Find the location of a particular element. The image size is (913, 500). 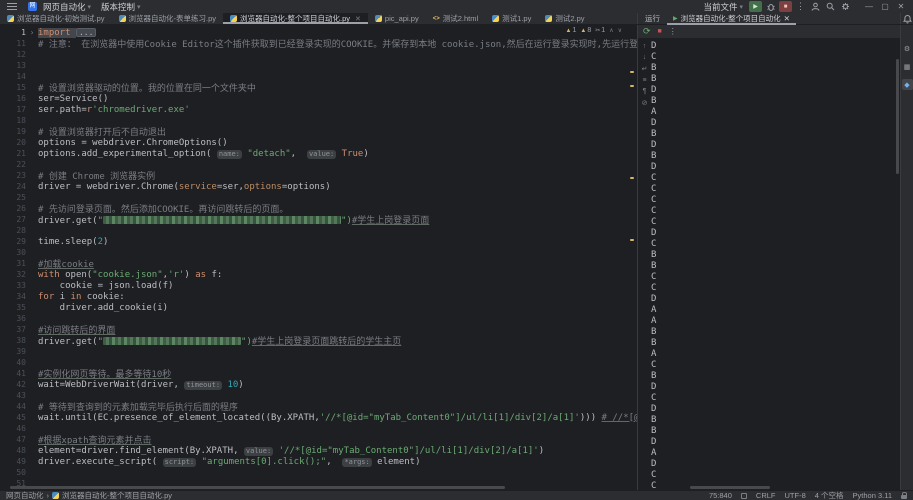

console-action-icon: ≡ is located at coordinates (644, 80).